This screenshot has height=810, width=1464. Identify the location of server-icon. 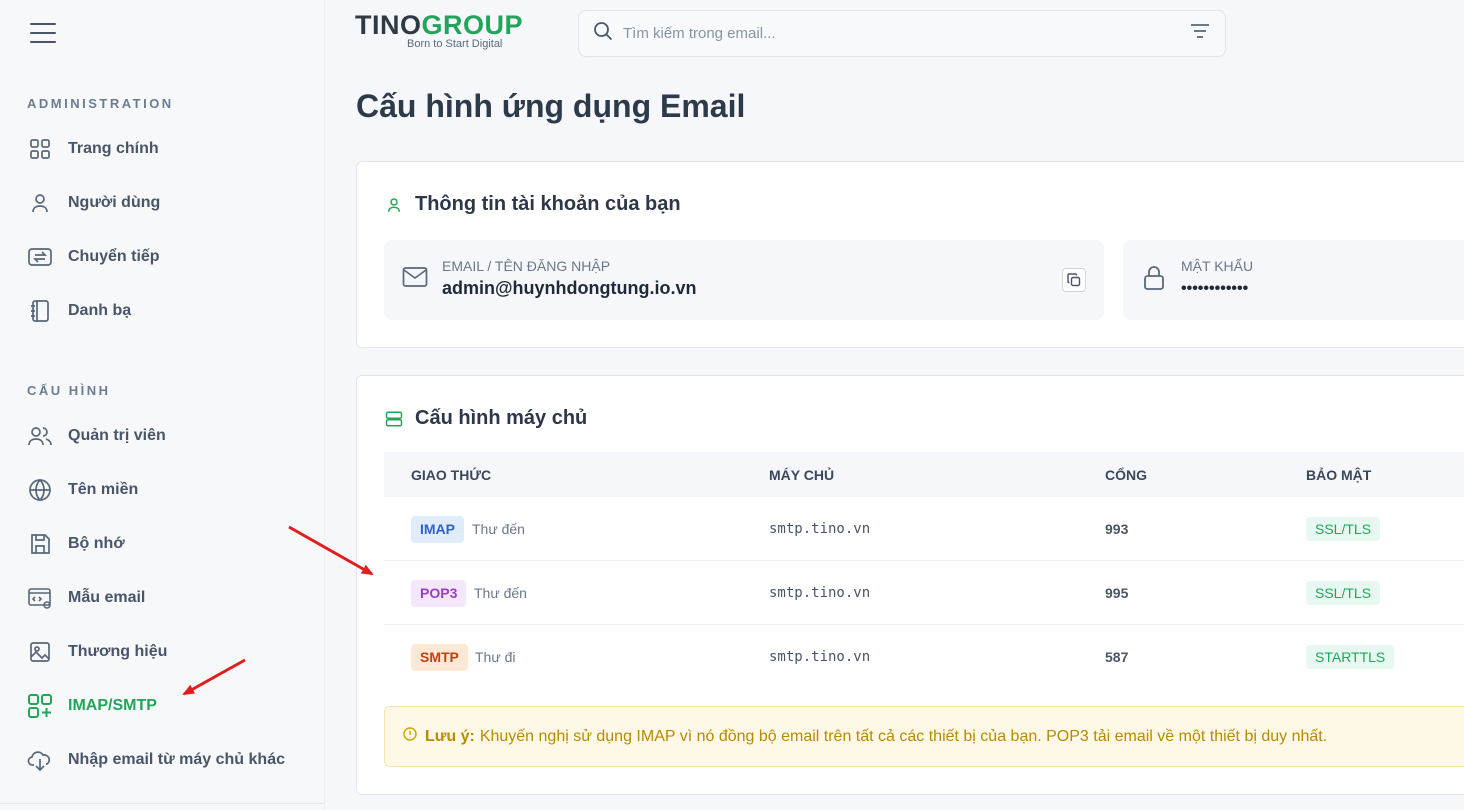
(395, 419).